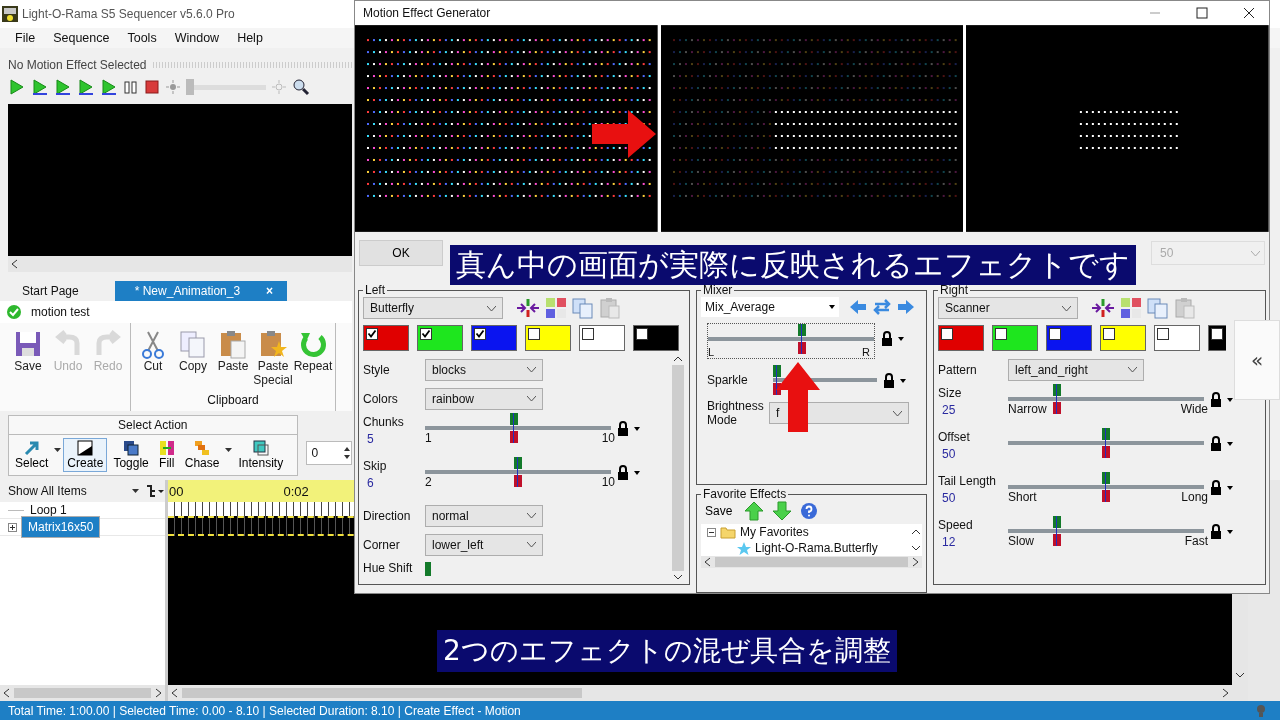 The height and width of the screenshot is (720, 1280). Describe the element at coordinates (166, 455) in the screenshot. I see `tool-button: Fill` at that location.